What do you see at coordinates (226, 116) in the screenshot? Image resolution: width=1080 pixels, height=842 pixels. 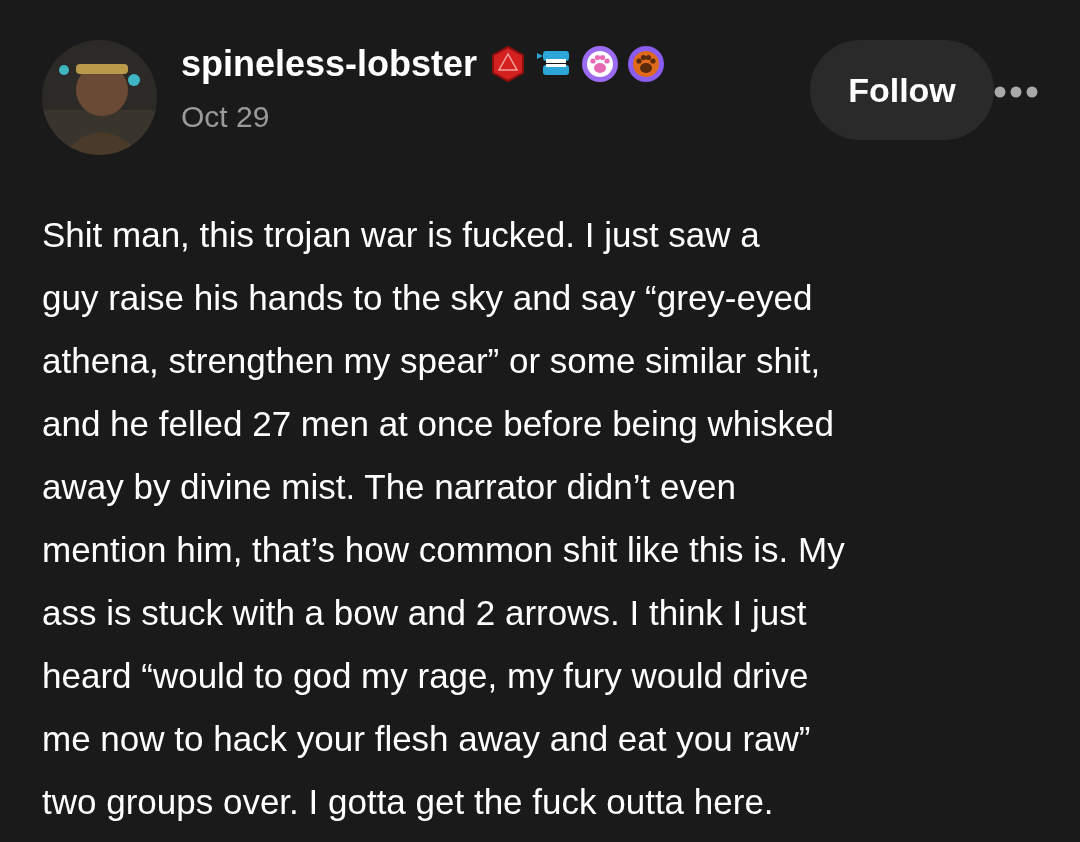 I see `post-date: Oct 29` at bounding box center [226, 116].